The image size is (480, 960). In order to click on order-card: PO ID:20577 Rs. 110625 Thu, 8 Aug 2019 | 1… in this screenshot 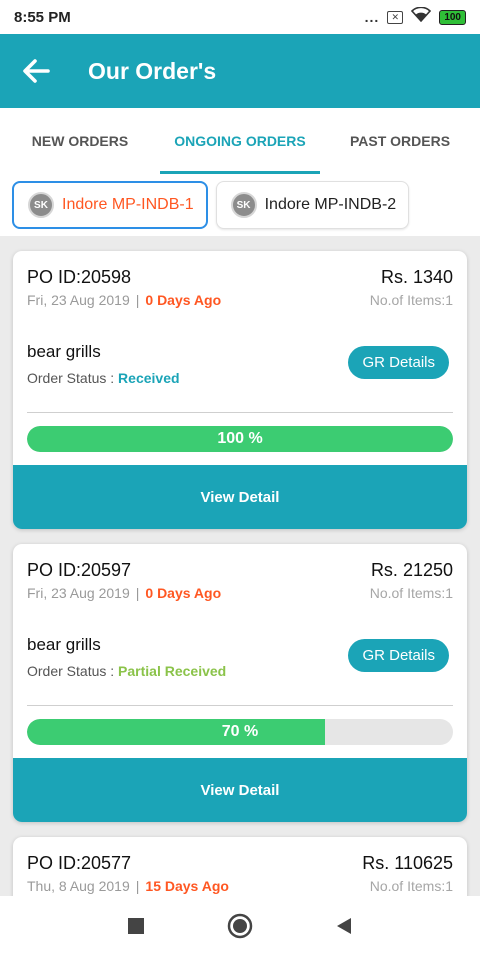, I will do `click(240, 866)`.